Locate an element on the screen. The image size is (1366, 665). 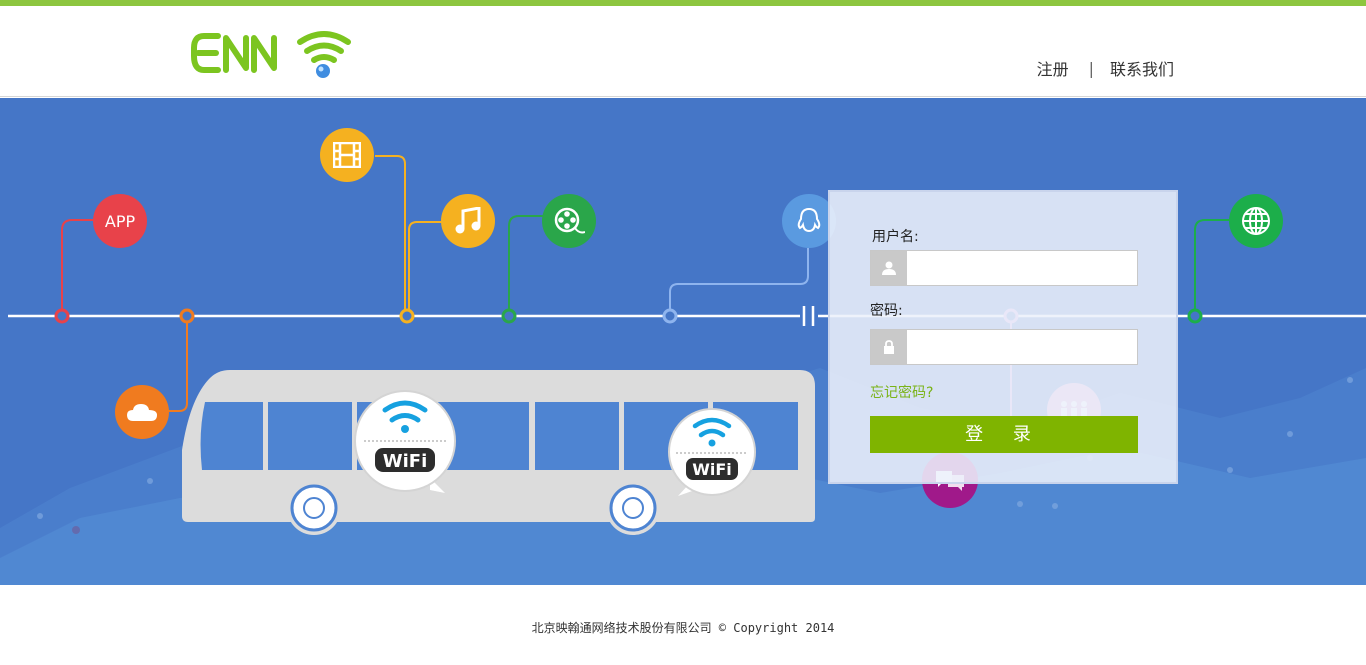
bus-illustration: WiFi WiFi is located at coordinates (498, 452).